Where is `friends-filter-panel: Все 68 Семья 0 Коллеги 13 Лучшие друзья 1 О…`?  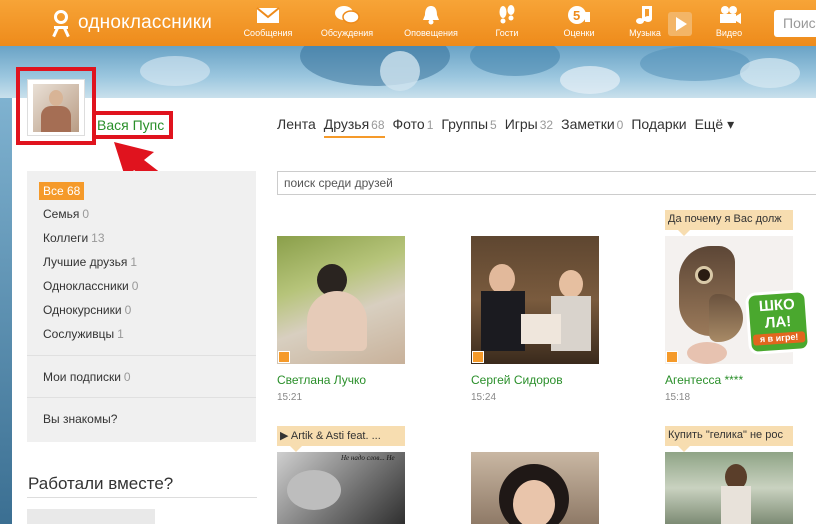 friends-filter-panel: Все 68 Семья 0 Коллеги 13 Лучшие друзья 1 О… is located at coordinates (141, 306).